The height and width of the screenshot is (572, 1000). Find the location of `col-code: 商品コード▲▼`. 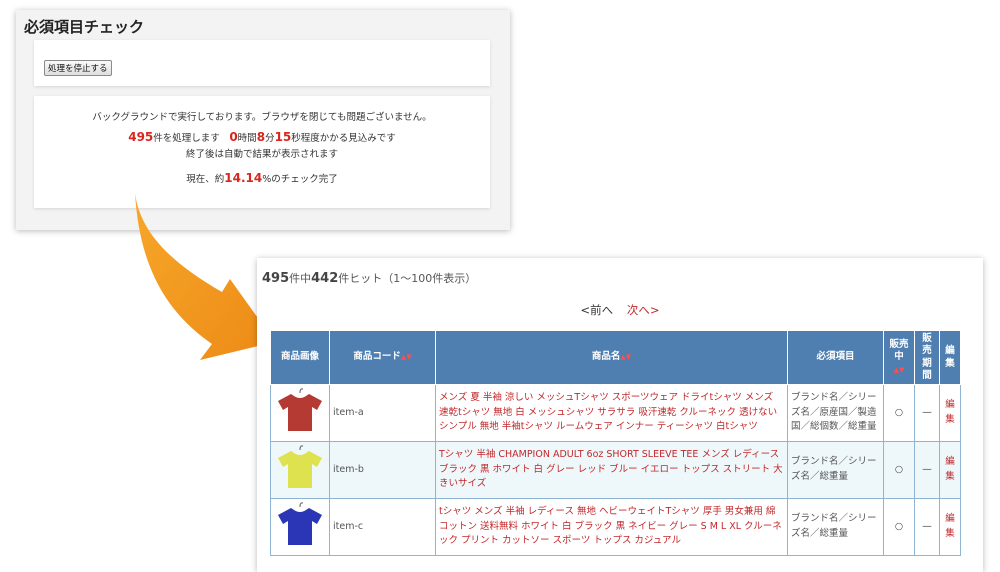

col-code: 商品コード▲▼ is located at coordinates (382, 357).